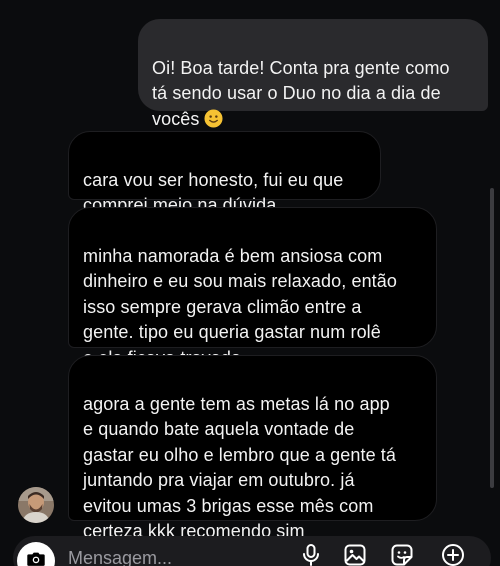  Describe the element at coordinates (492, 338) in the screenshot. I see `scrollbar` at that location.